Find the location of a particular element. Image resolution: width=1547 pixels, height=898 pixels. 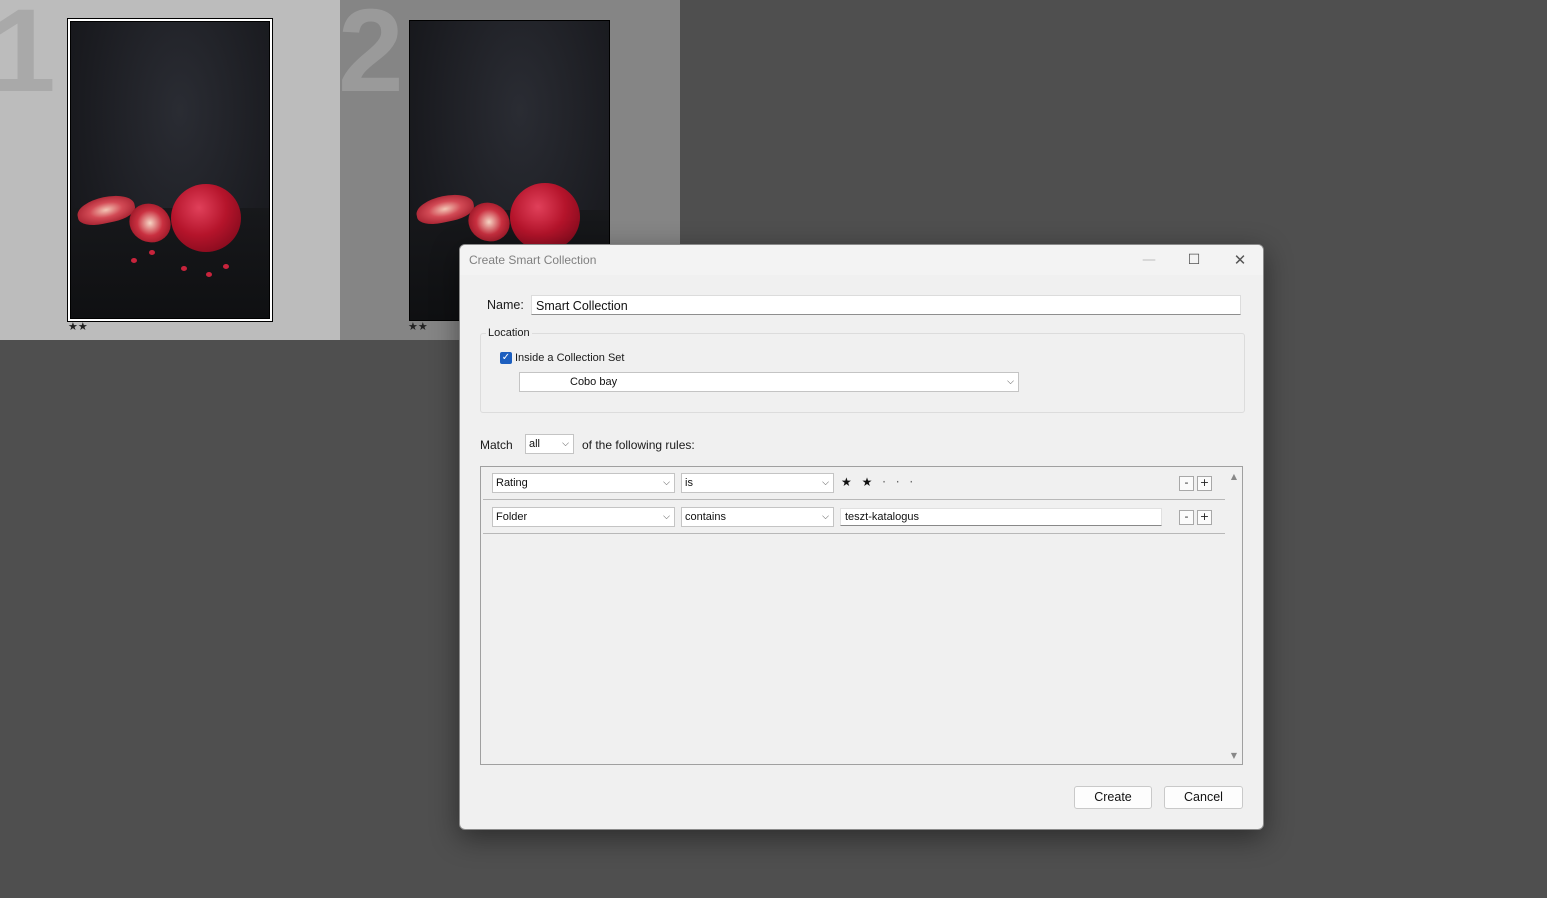

rule-value-input: teszt-katalogus is located at coordinates (1001, 517).